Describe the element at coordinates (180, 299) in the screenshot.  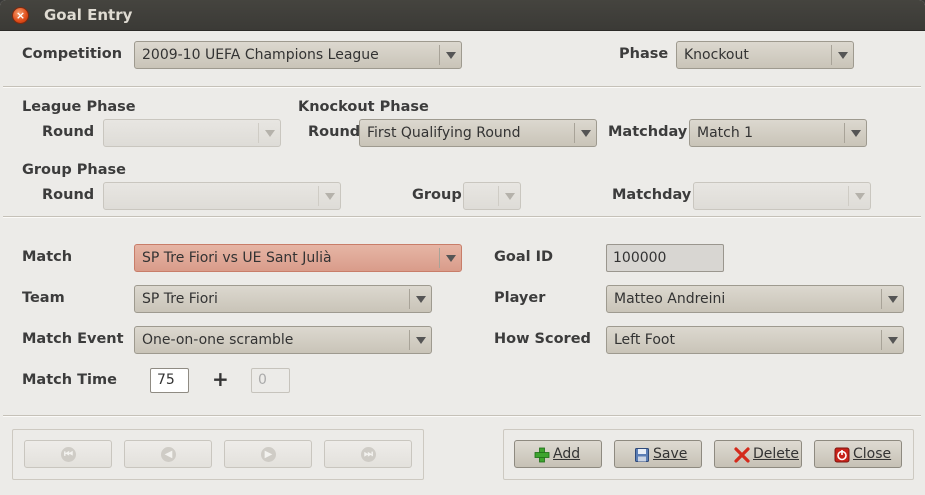
I see `team-value: SP Tre Fiori` at that location.